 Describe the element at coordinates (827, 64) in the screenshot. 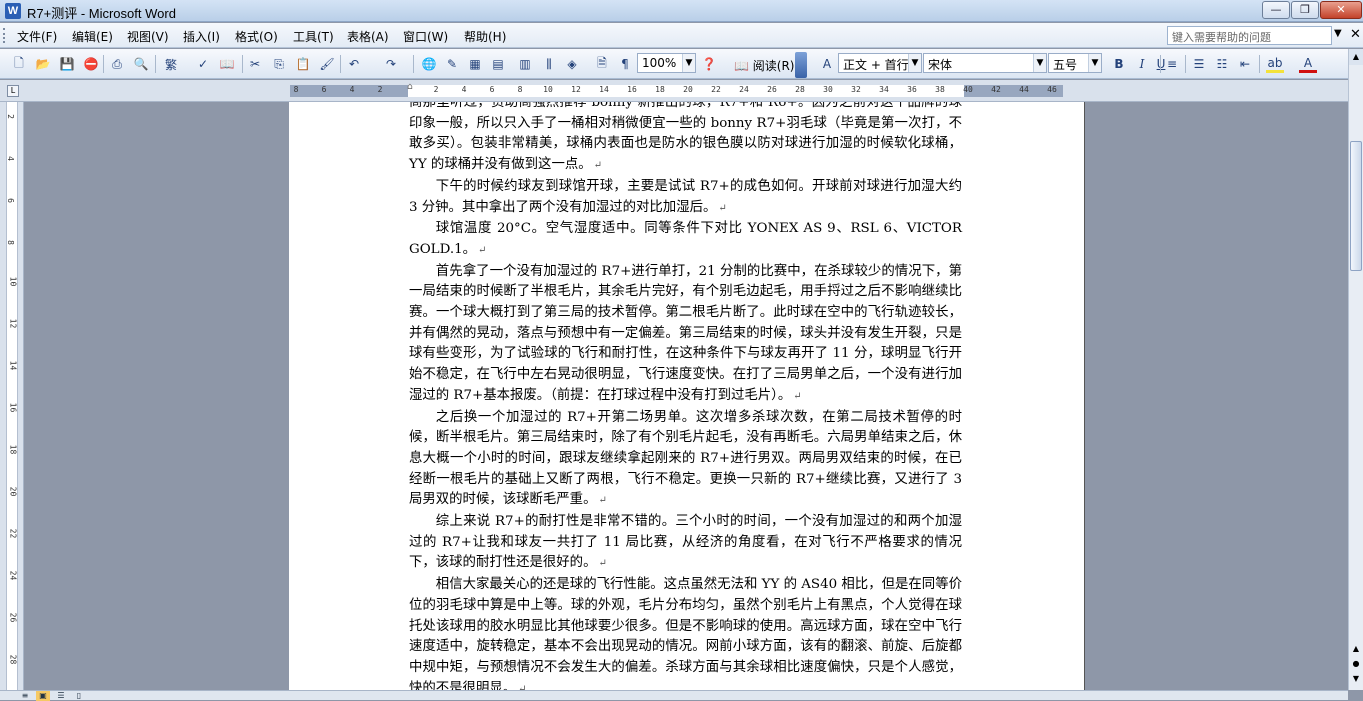

I see `styles-pane-icon: A` at that location.